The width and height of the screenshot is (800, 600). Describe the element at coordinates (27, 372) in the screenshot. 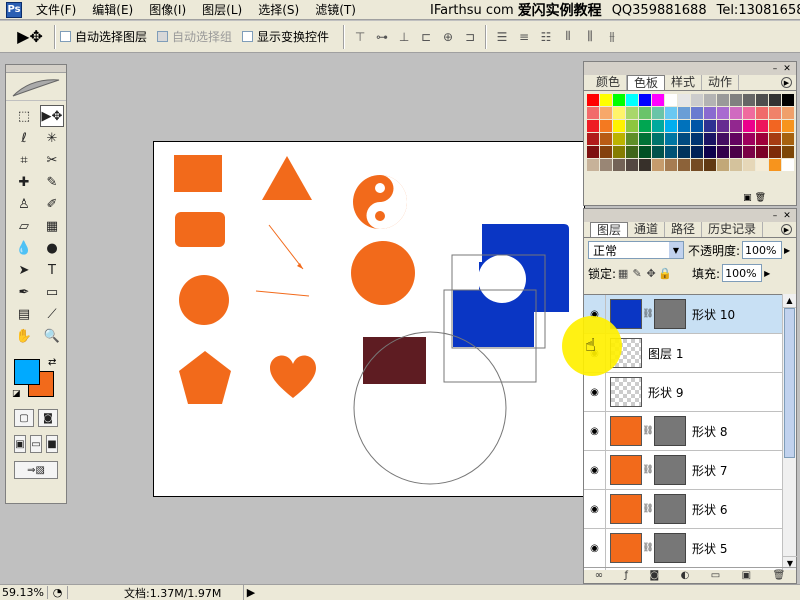

I see `foreground-color` at that location.